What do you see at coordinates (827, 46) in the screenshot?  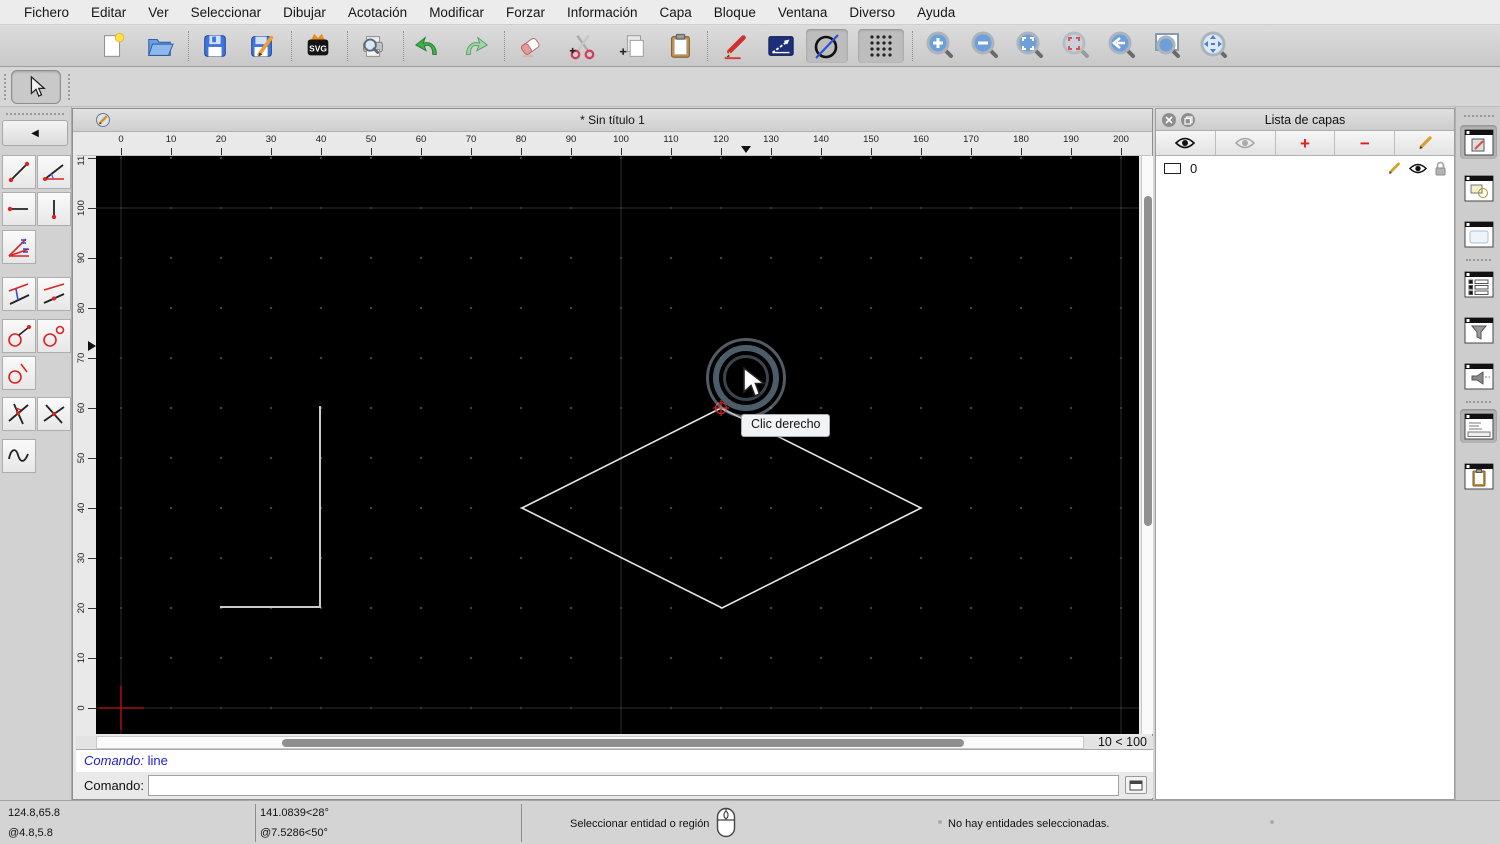 I see `snap-free-button` at bounding box center [827, 46].